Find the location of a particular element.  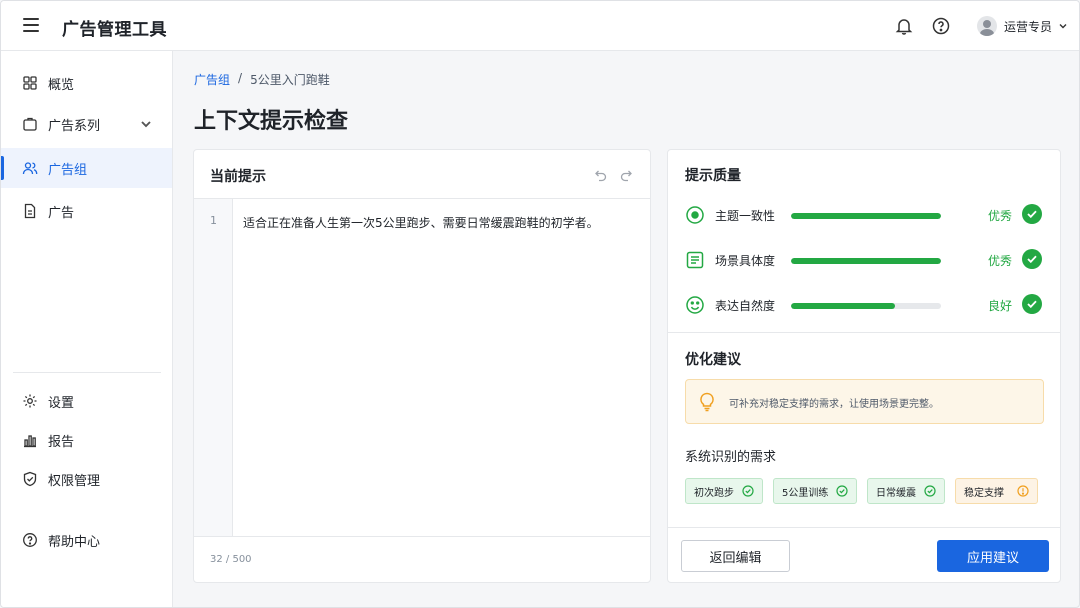

sidebar-item-label: 设置 is located at coordinates (61, 403).